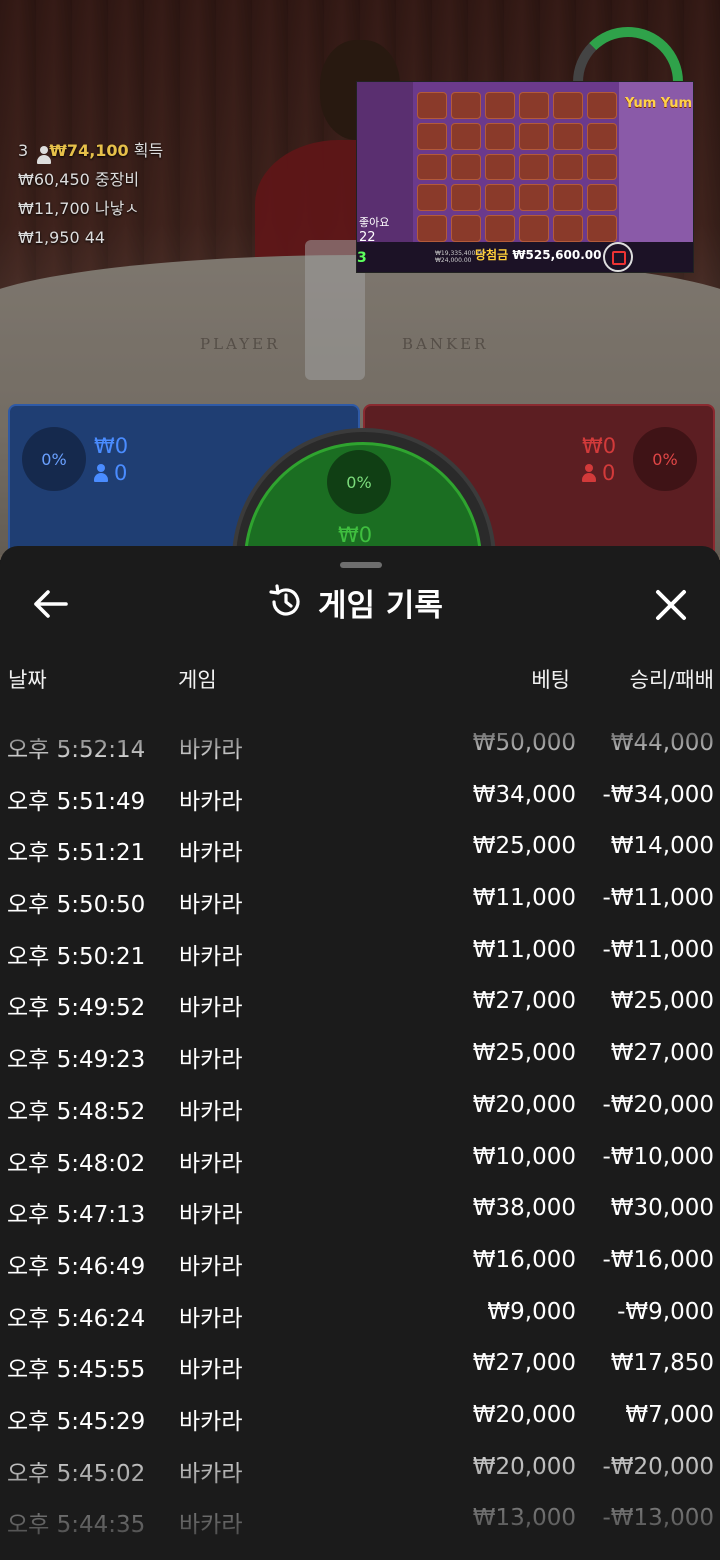 Image resolution: width=720 pixels, height=1560 pixels. I want to click on close-button, so click(671, 605).